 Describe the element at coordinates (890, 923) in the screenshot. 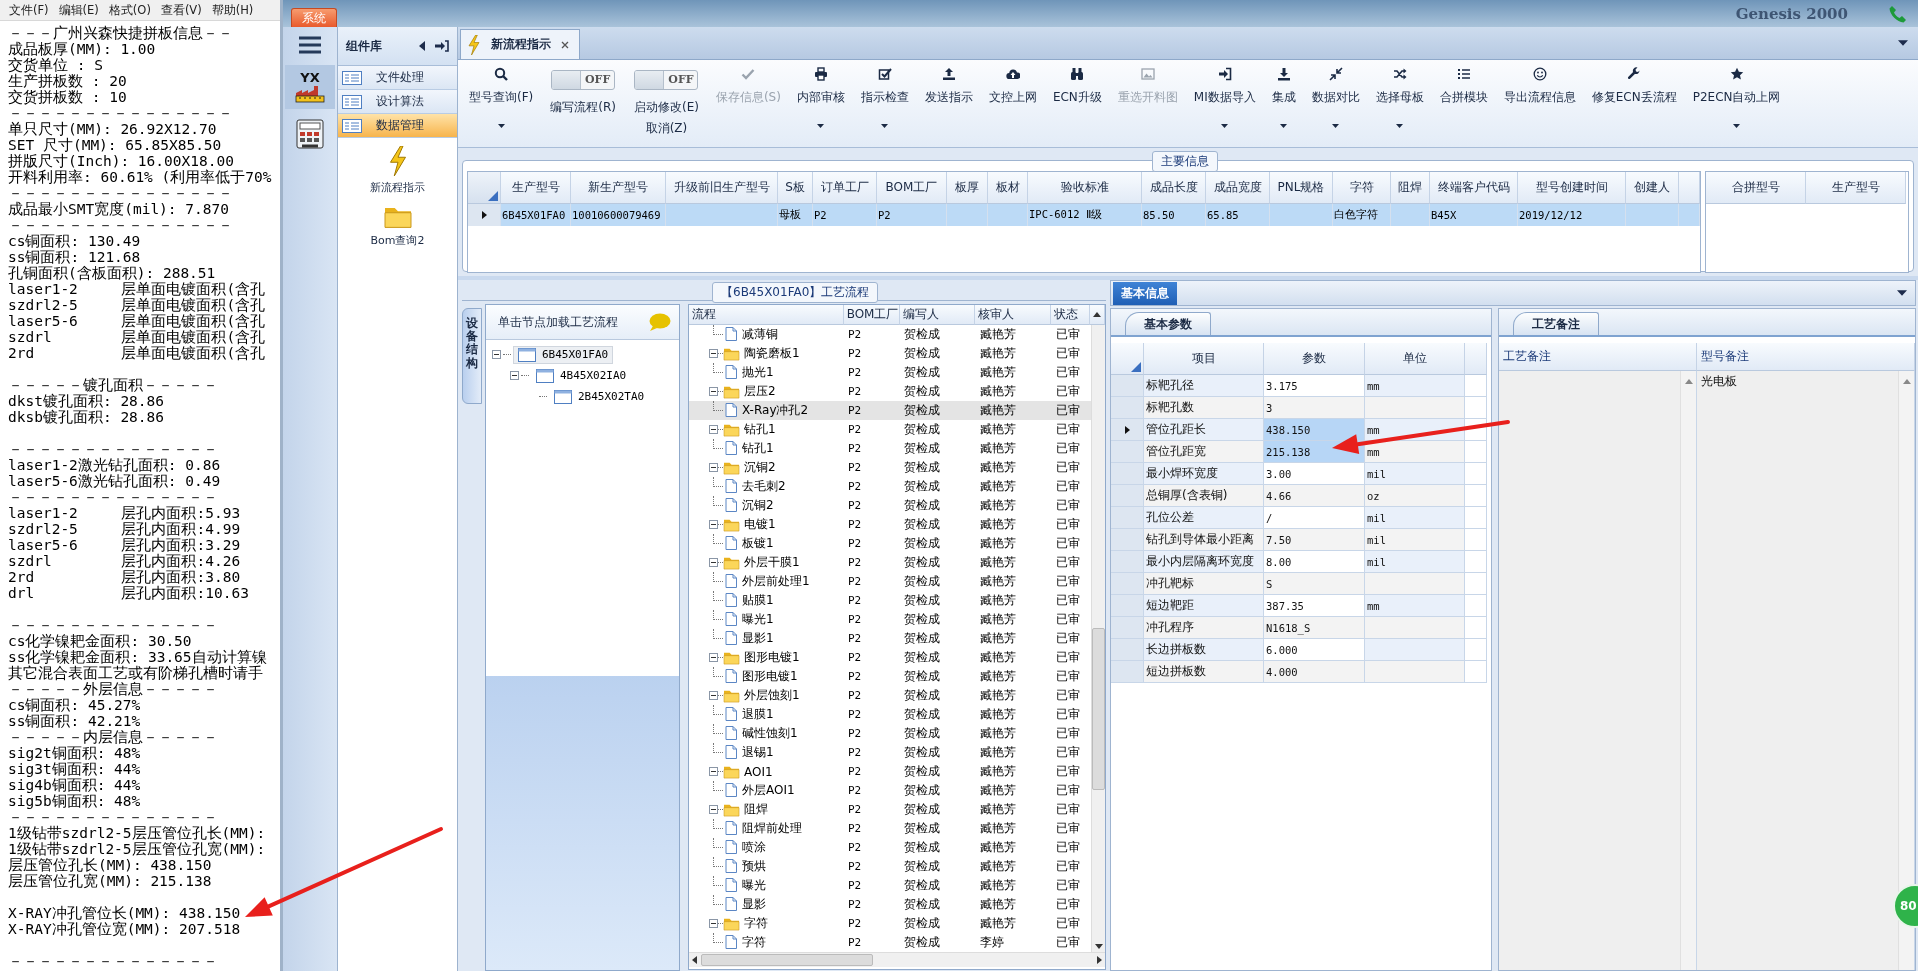

I see `process-row: 字符 P2 贺检成 臧艳芳 已审` at that location.